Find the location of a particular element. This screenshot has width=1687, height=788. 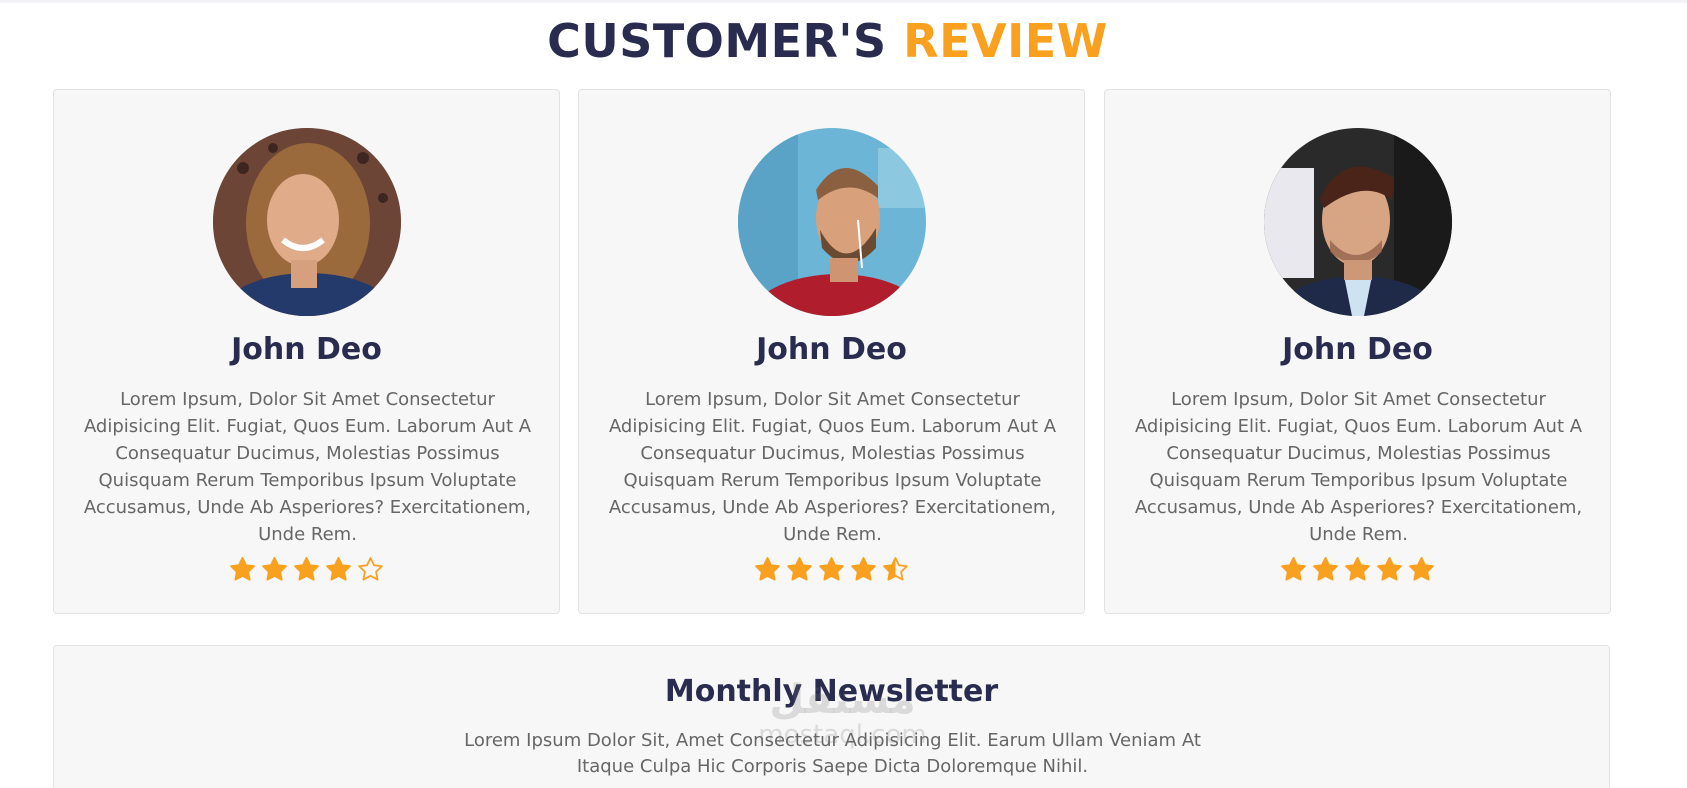

section-title-accent: REVIEW is located at coordinates (1005, 41).